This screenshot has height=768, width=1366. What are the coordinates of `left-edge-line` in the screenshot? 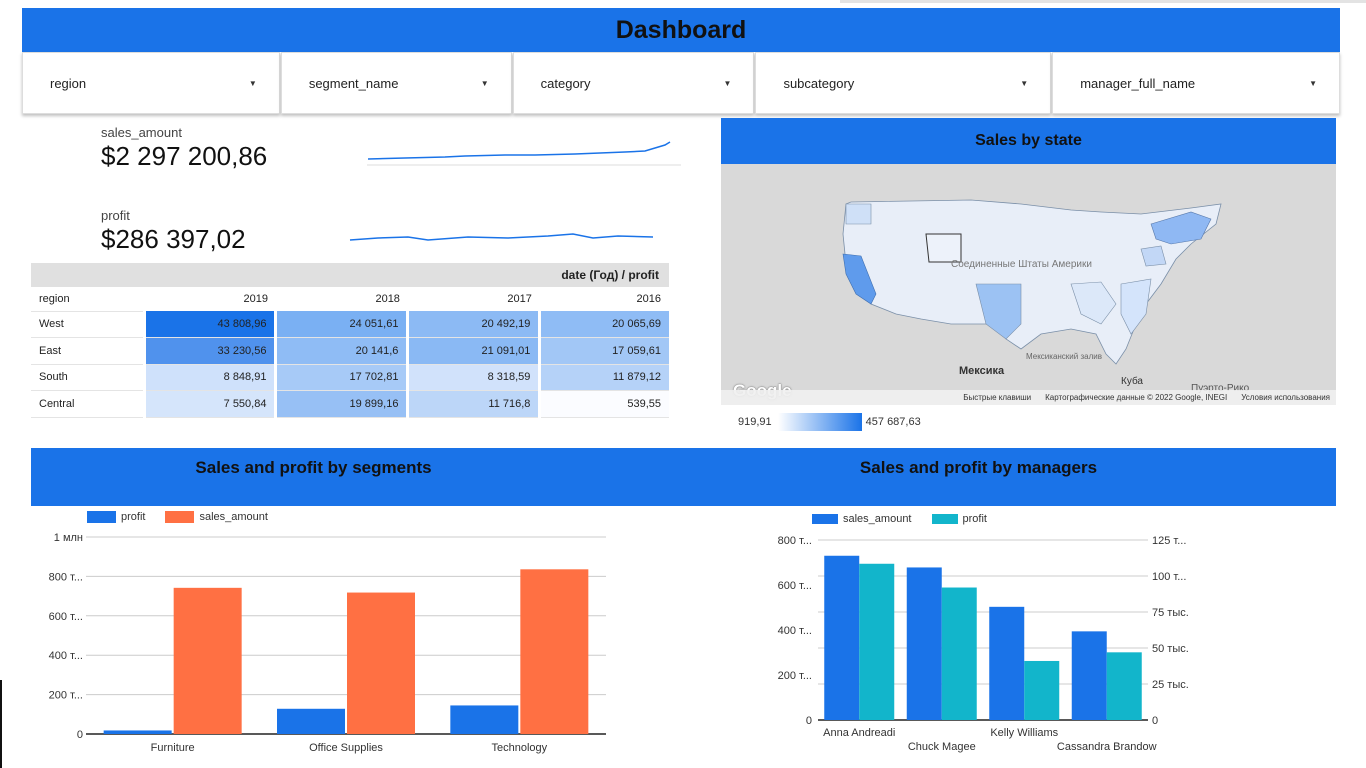 It's located at (1, 724).